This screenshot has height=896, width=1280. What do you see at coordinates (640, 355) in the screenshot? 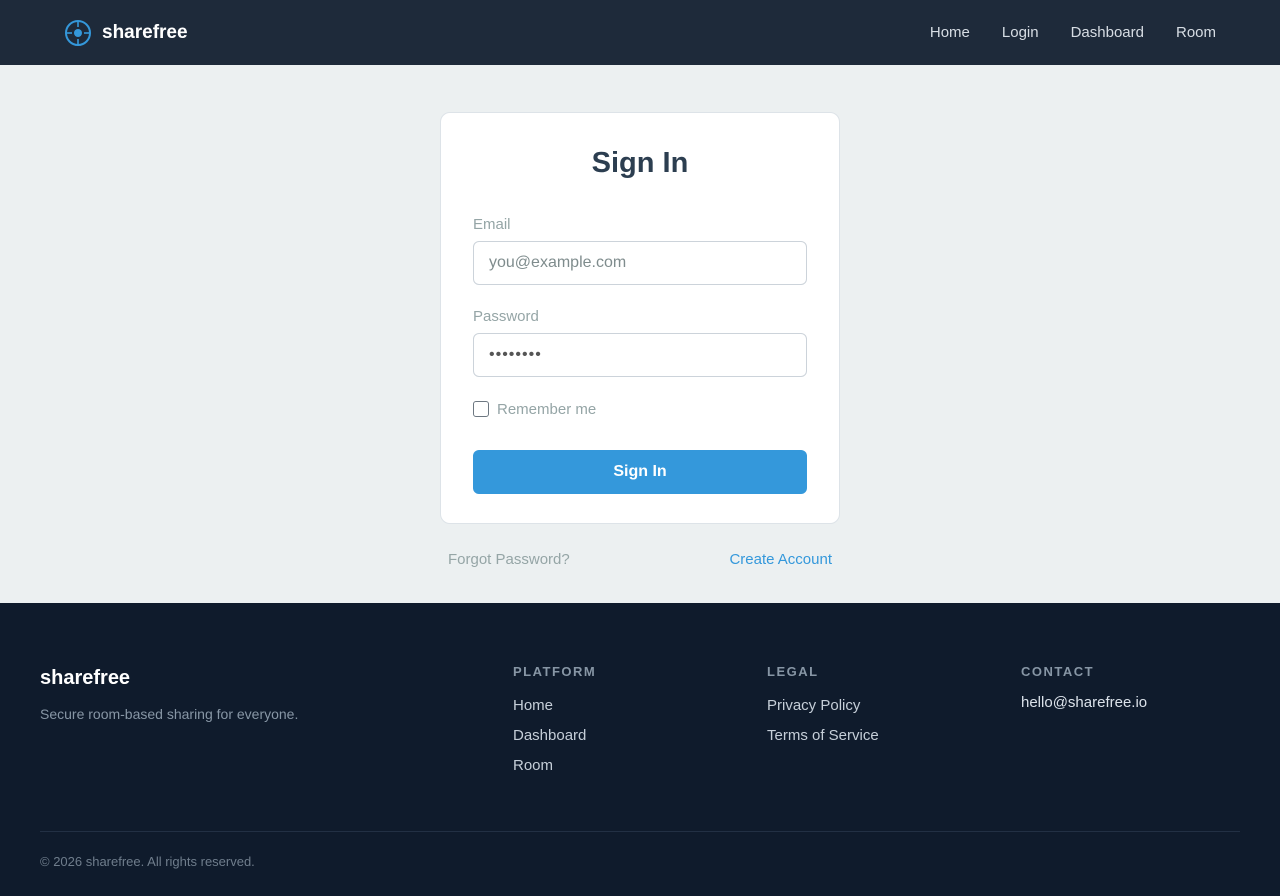
I see `password-input` at bounding box center [640, 355].